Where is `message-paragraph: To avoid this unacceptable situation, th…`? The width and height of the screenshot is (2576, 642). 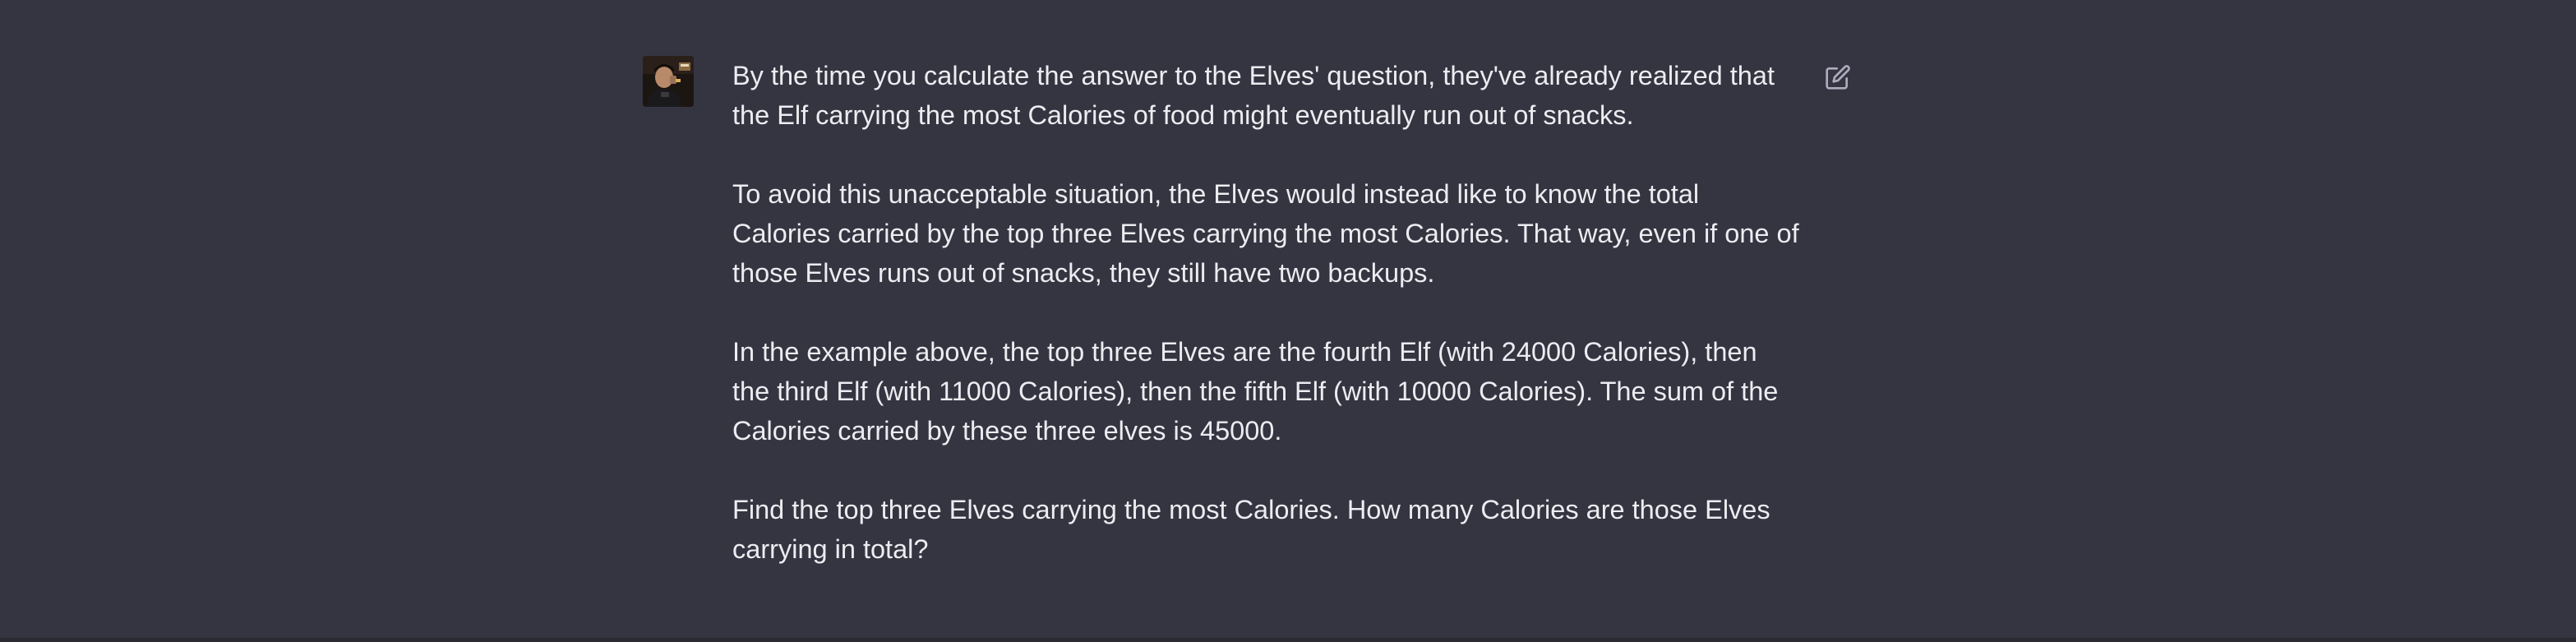
message-paragraph: To avoid this unacceptable situation, th… is located at coordinates (1265, 233).